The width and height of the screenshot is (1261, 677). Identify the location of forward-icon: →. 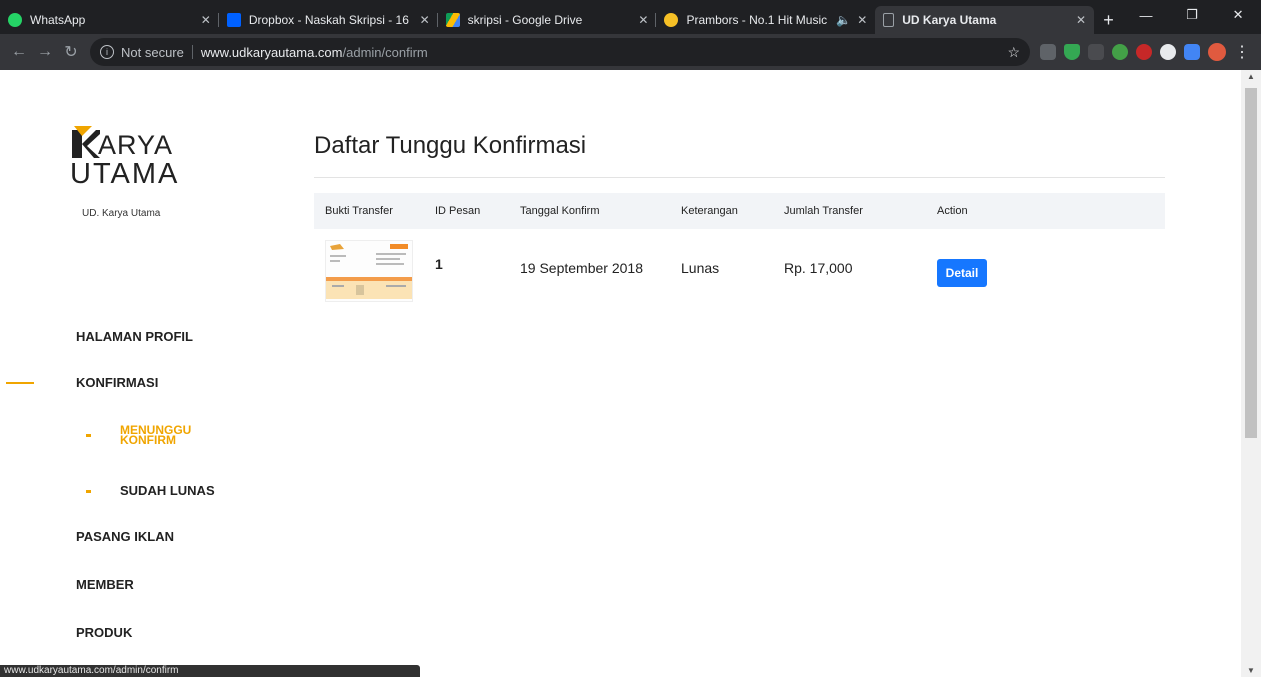
(45, 52).